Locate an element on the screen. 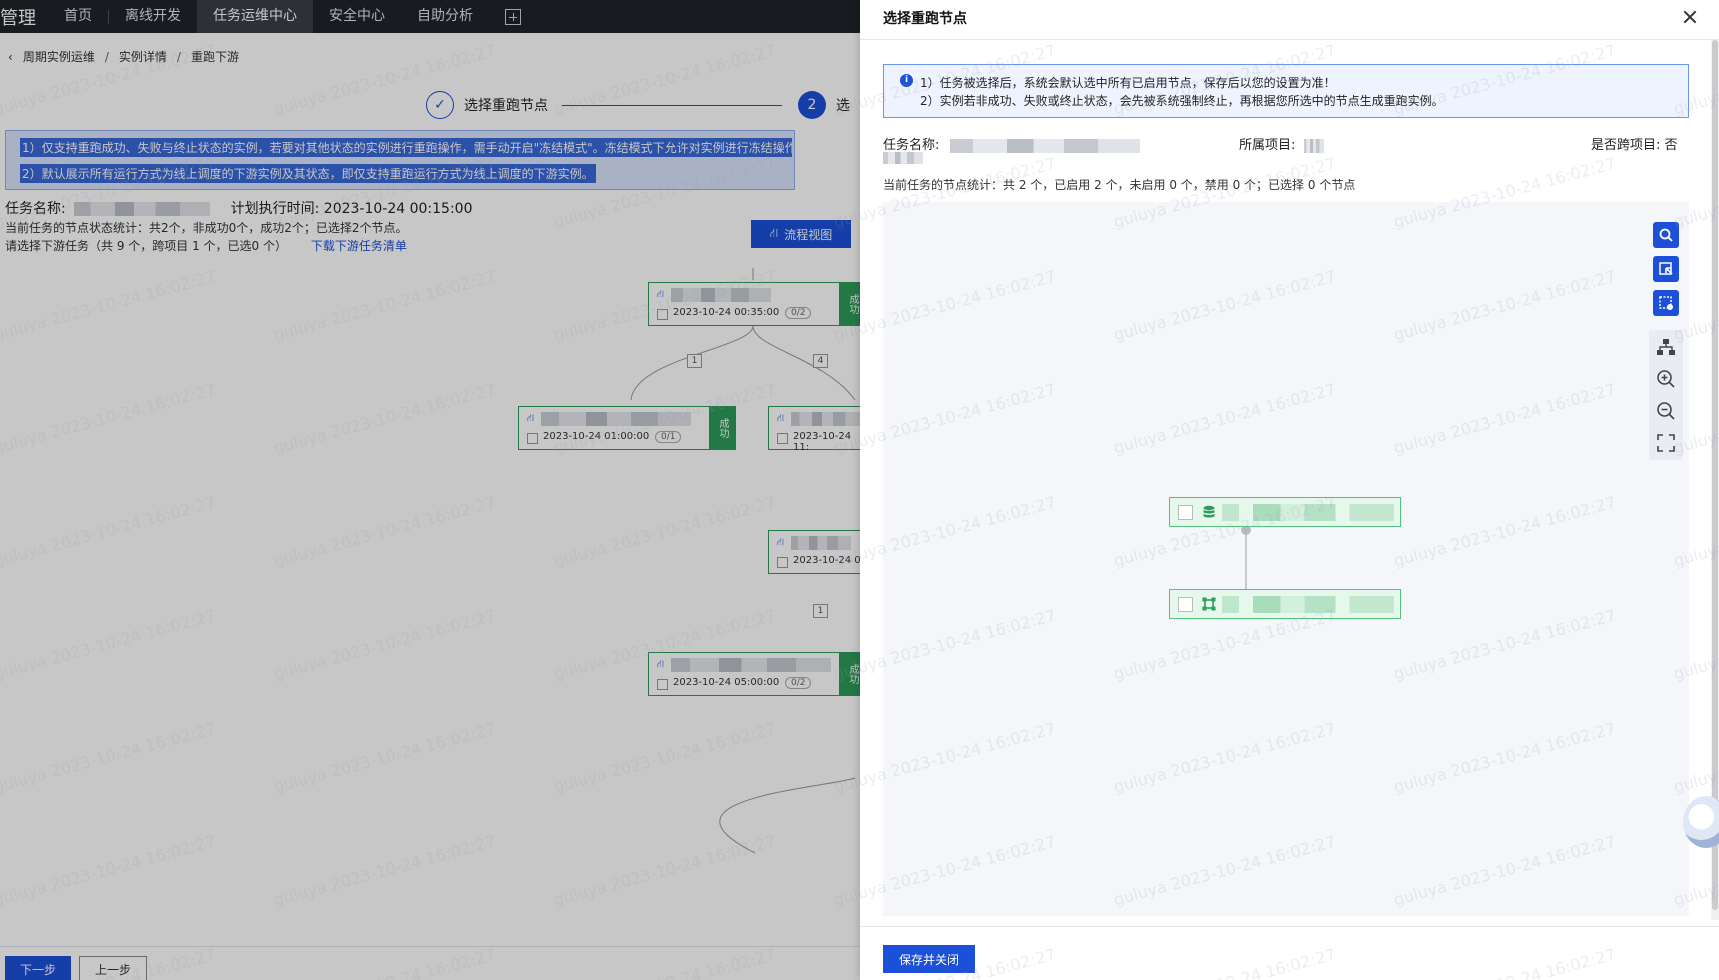  fullscreen-icon is located at coordinates (1666, 443).